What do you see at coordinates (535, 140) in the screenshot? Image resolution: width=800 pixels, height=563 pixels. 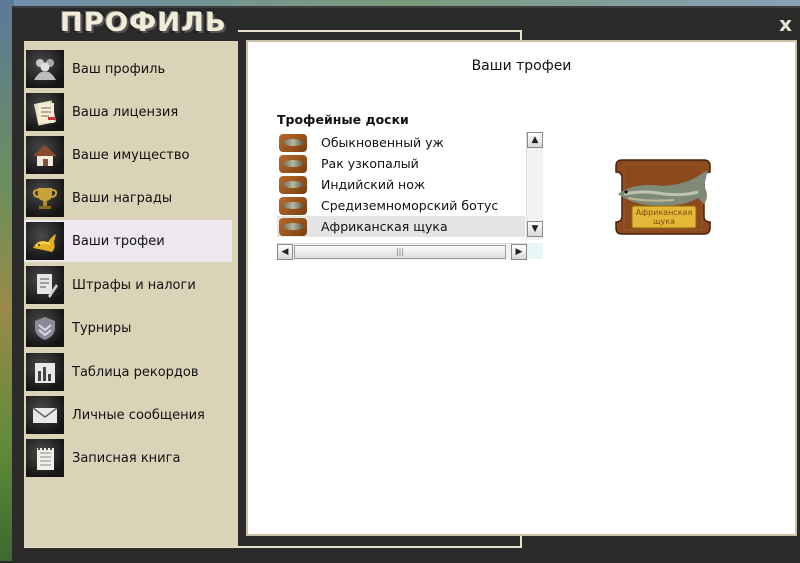 I see `scroll-up-button: ▲` at bounding box center [535, 140].